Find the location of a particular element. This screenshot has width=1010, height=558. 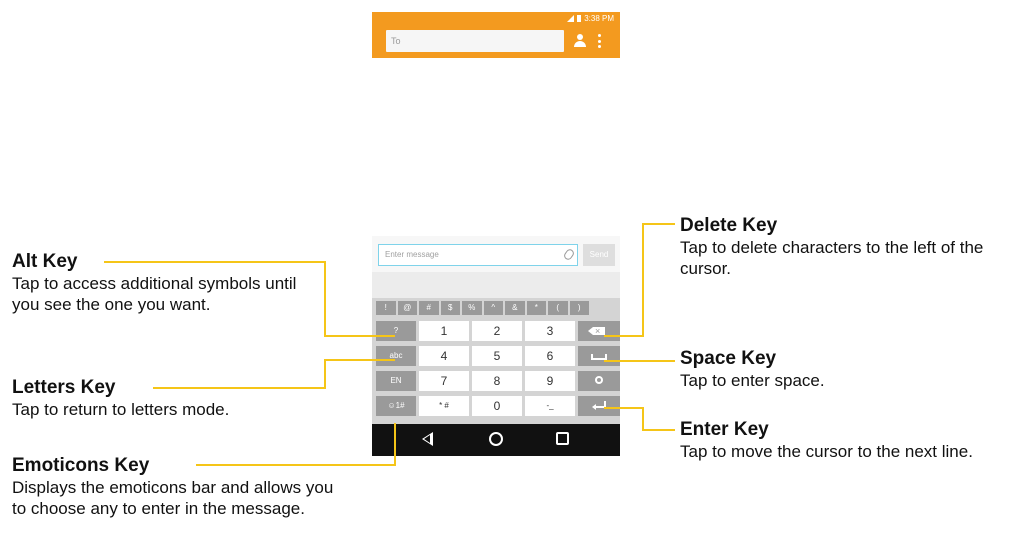

callout-title: Alt Key is located at coordinates (45, 261).